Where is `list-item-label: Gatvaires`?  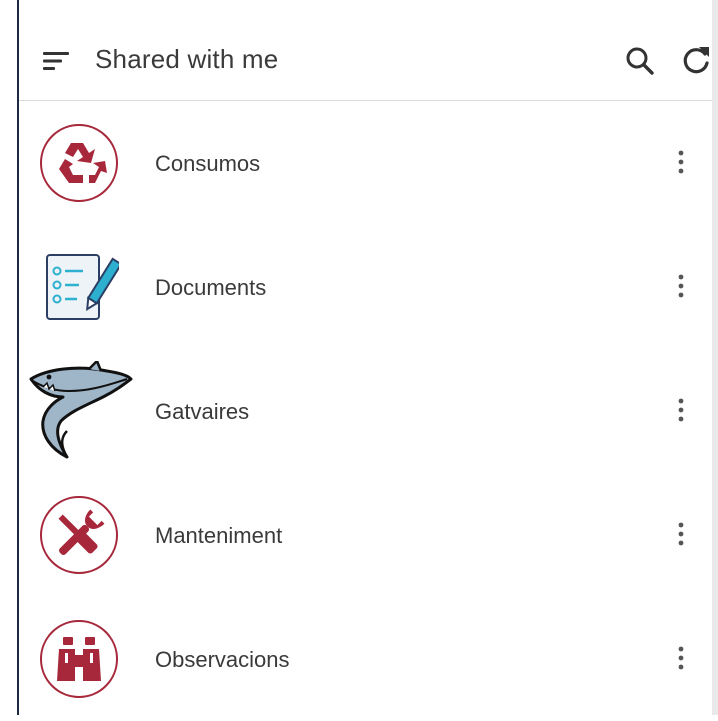 list-item-label: Gatvaires is located at coordinates (202, 411).